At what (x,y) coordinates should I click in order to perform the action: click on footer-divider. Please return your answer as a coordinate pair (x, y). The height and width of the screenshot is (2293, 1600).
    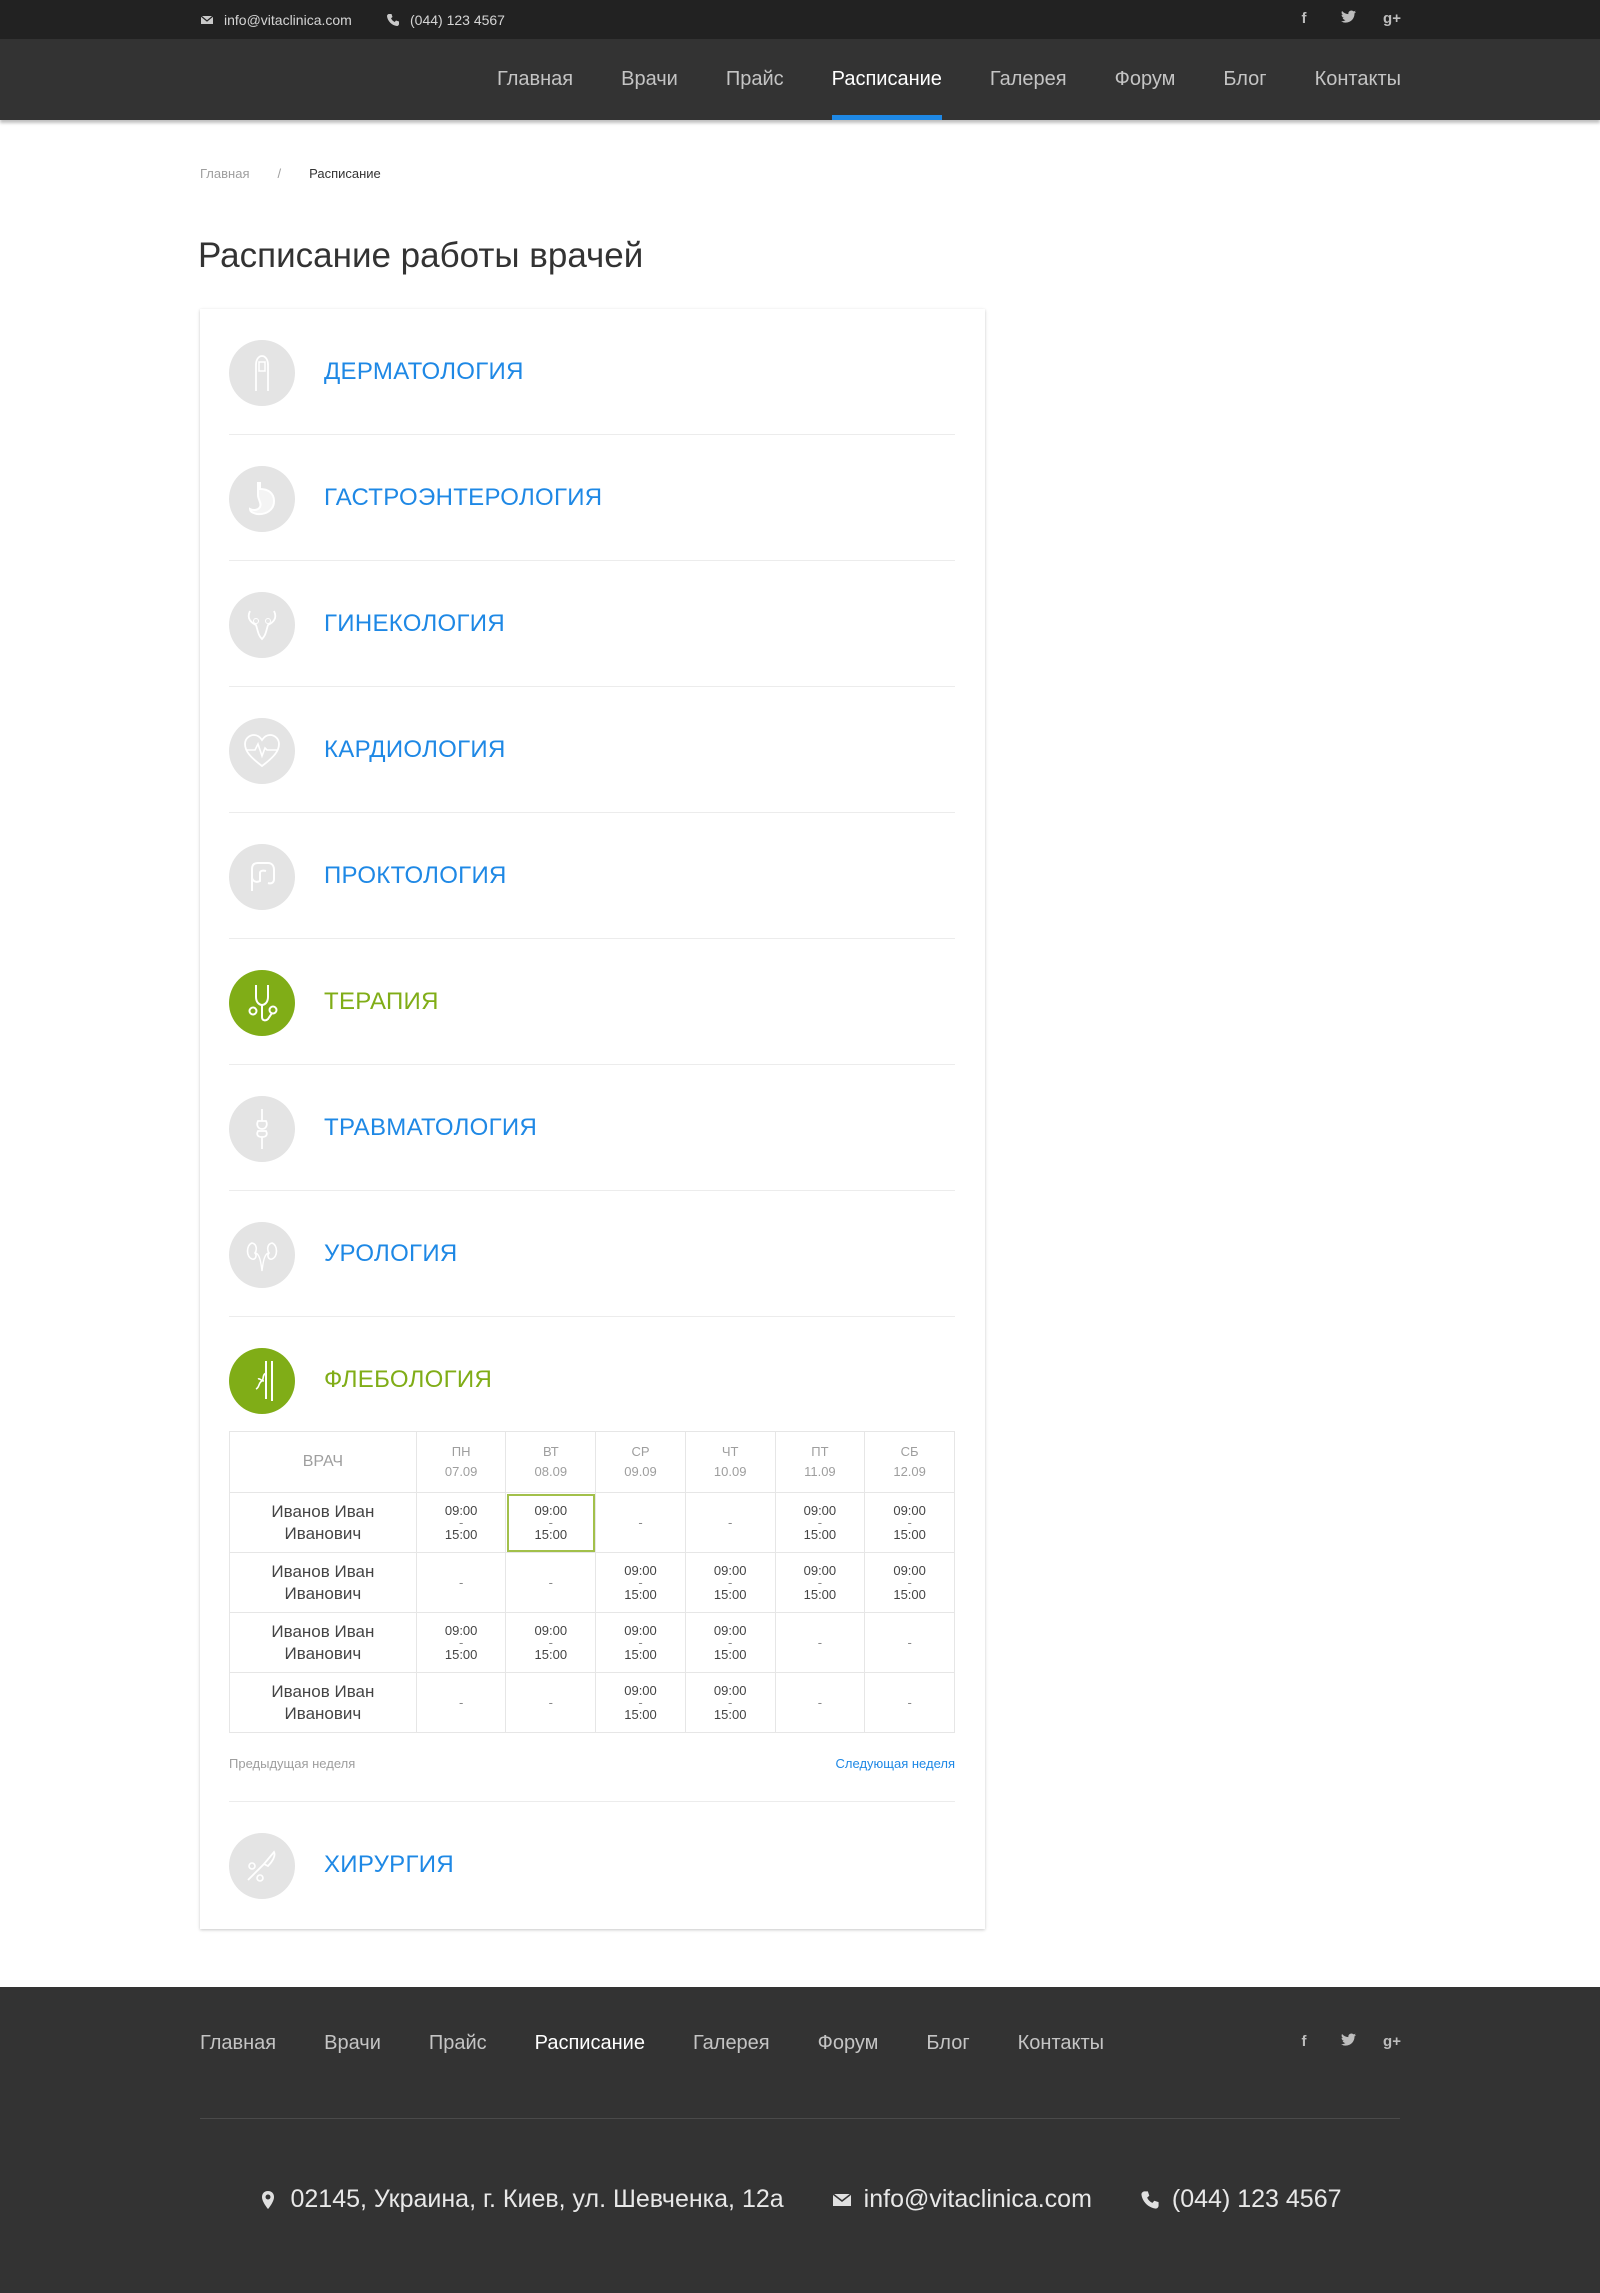
    Looking at the image, I should click on (800, 2118).